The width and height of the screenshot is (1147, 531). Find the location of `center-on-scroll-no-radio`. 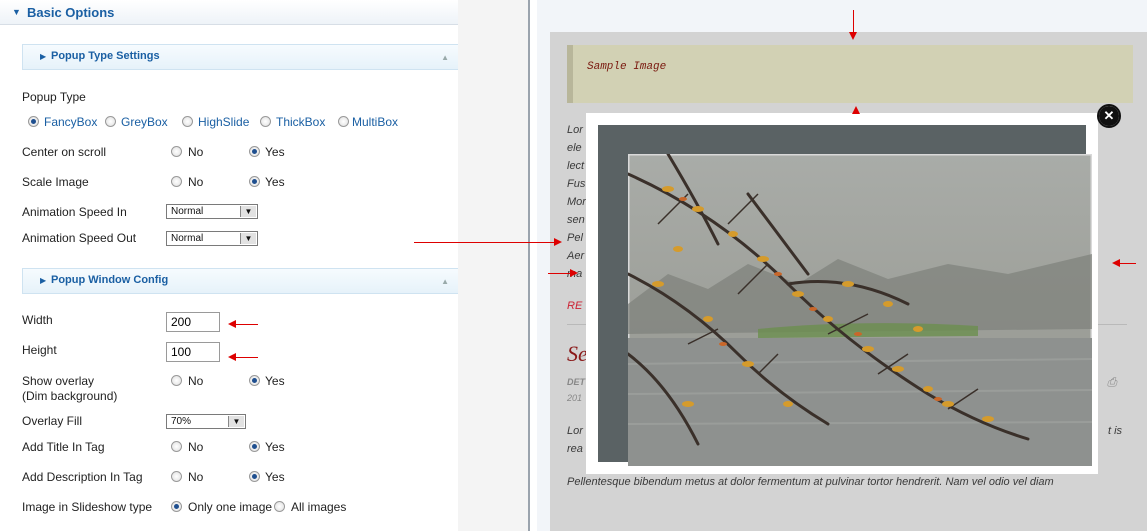

center-on-scroll-no-radio is located at coordinates (176, 151).